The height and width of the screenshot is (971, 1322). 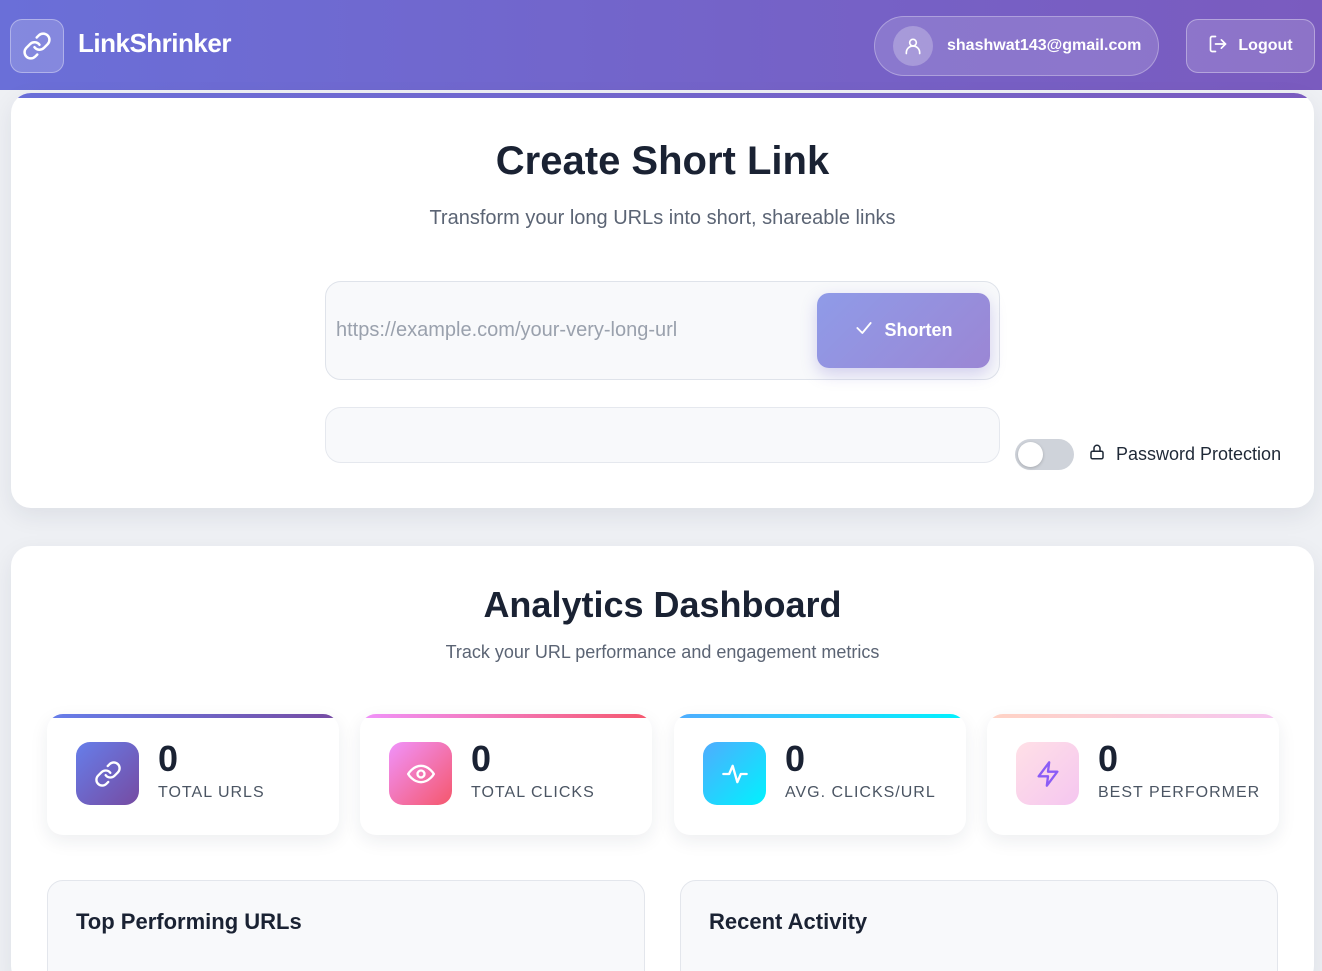 I want to click on stat-card-total-clicks: 0 TOTAL CLICKS, so click(x=506, y=774).